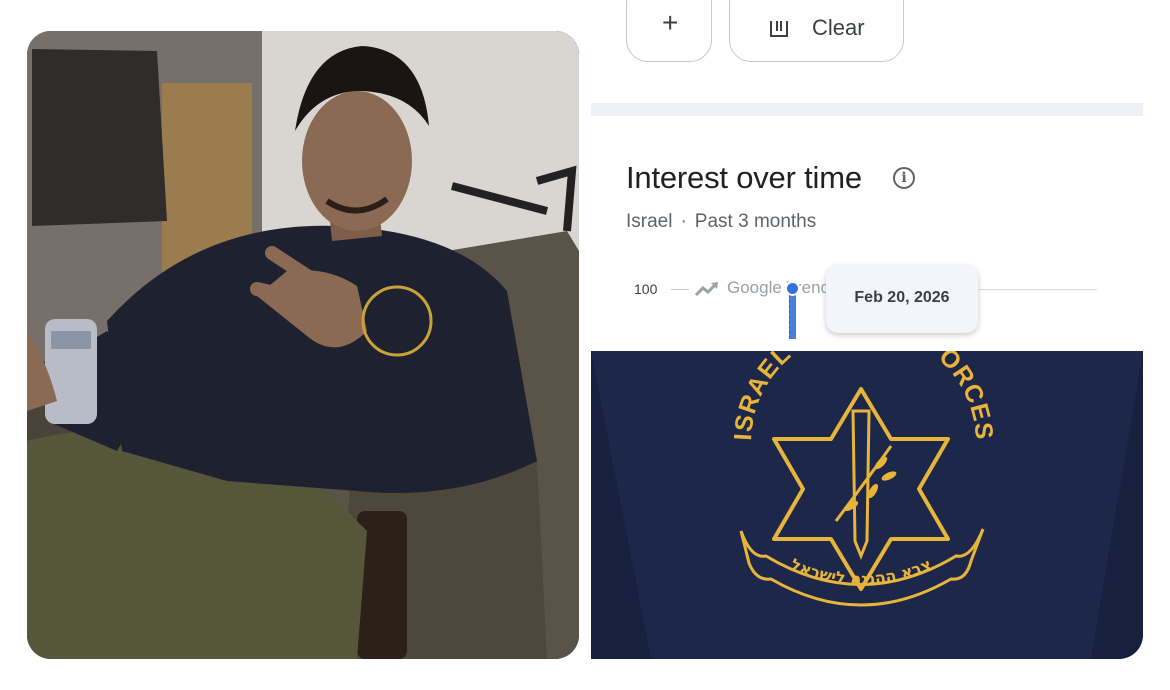  I want to click on card-subtitle: Israel · Past 3 months, so click(721, 222).